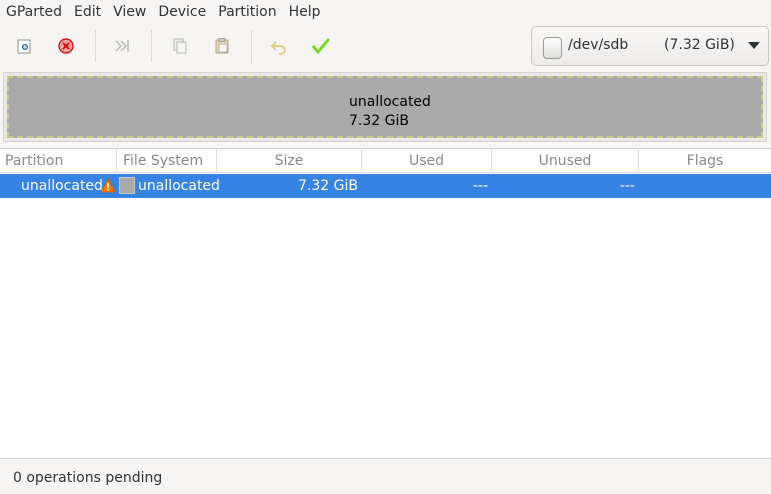 This screenshot has height=494, width=771. What do you see at coordinates (34, 12) in the screenshot?
I see `menu-gparted: GParted` at bounding box center [34, 12].